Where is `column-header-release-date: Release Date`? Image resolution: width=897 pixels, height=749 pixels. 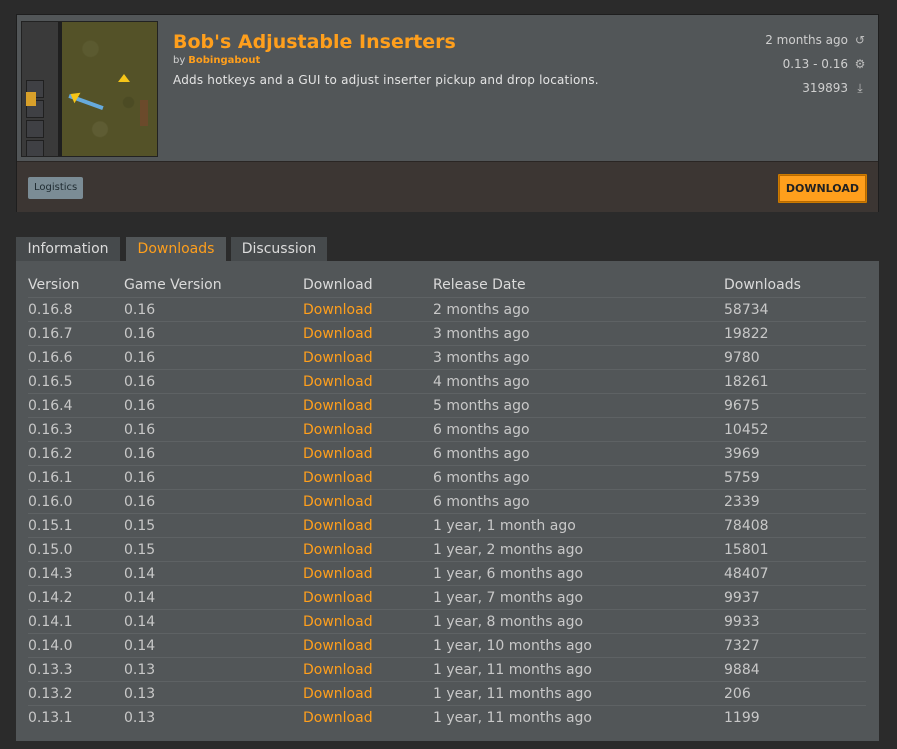 column-header-release-date: Release Date is located at coordinates (479, 285).